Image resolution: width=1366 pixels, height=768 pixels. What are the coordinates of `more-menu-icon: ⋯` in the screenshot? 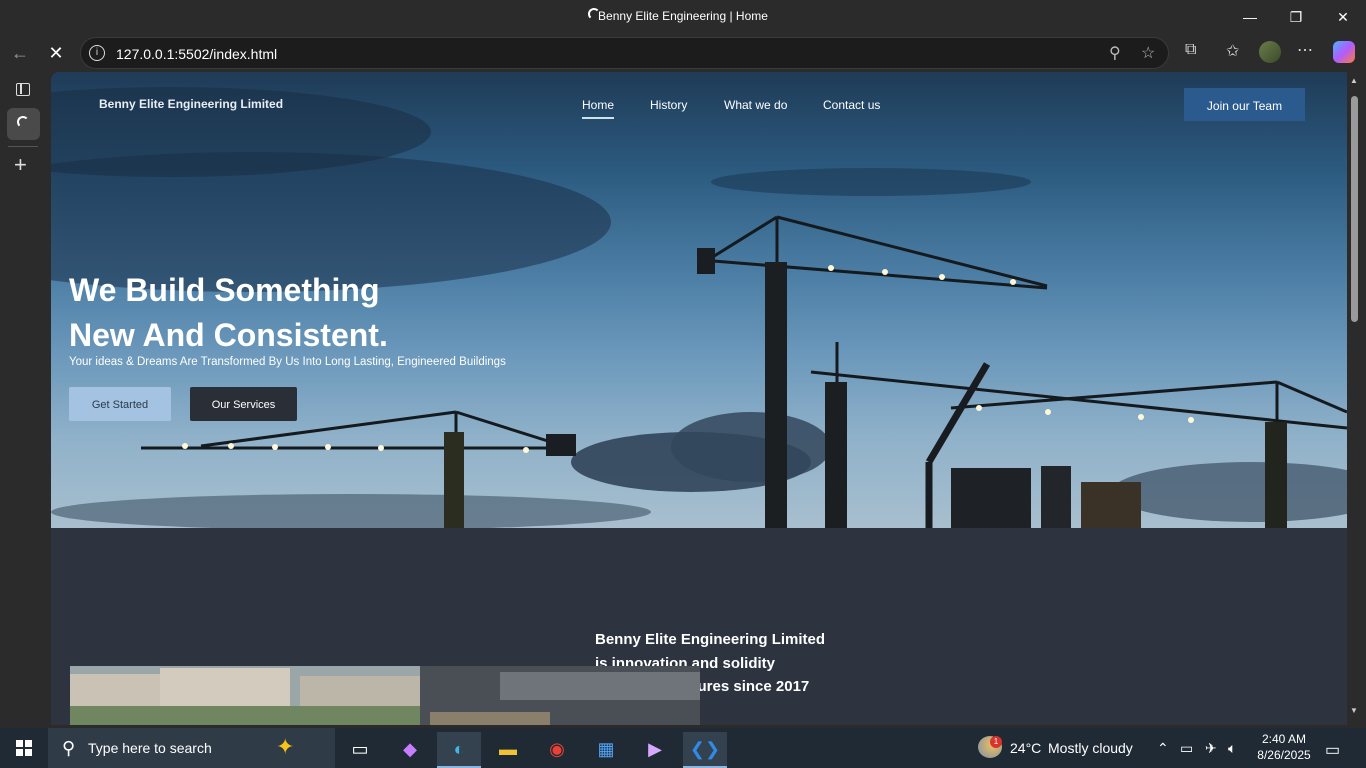 It's located at (1305, 50).